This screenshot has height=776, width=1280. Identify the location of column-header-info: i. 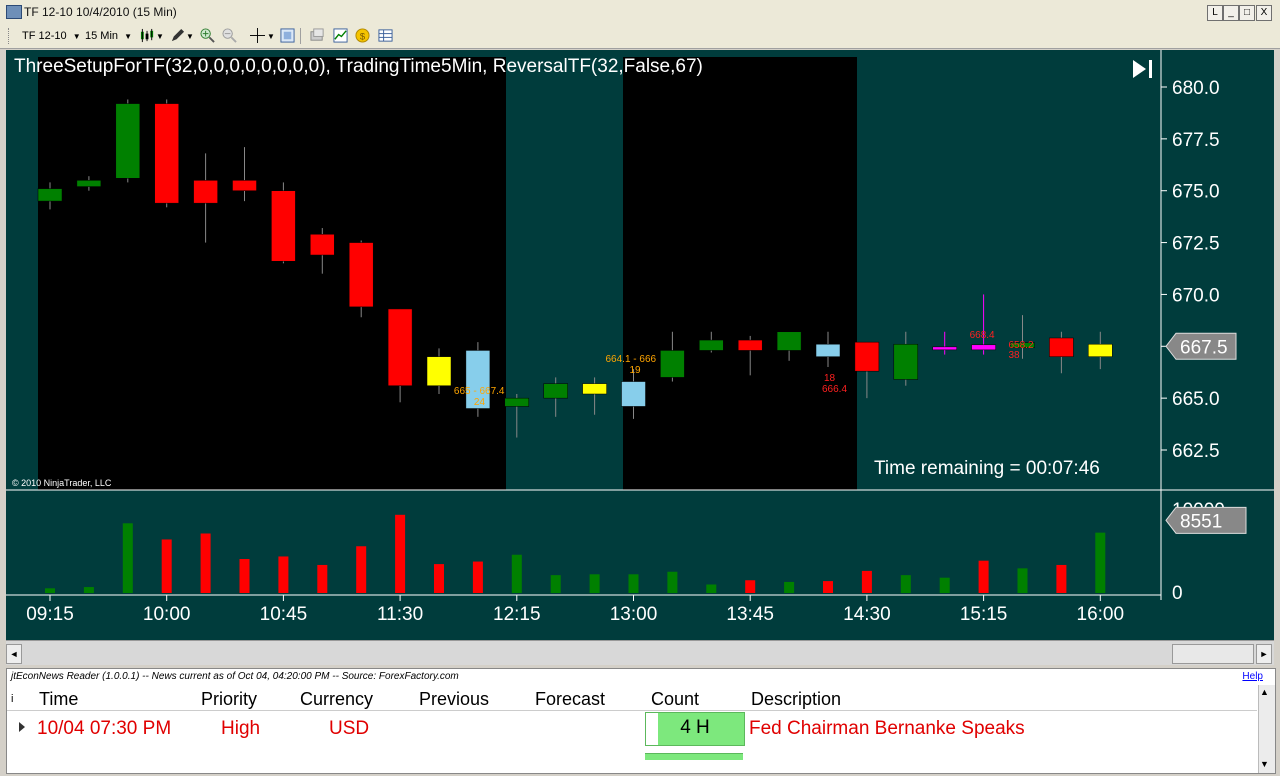
(12, 699).